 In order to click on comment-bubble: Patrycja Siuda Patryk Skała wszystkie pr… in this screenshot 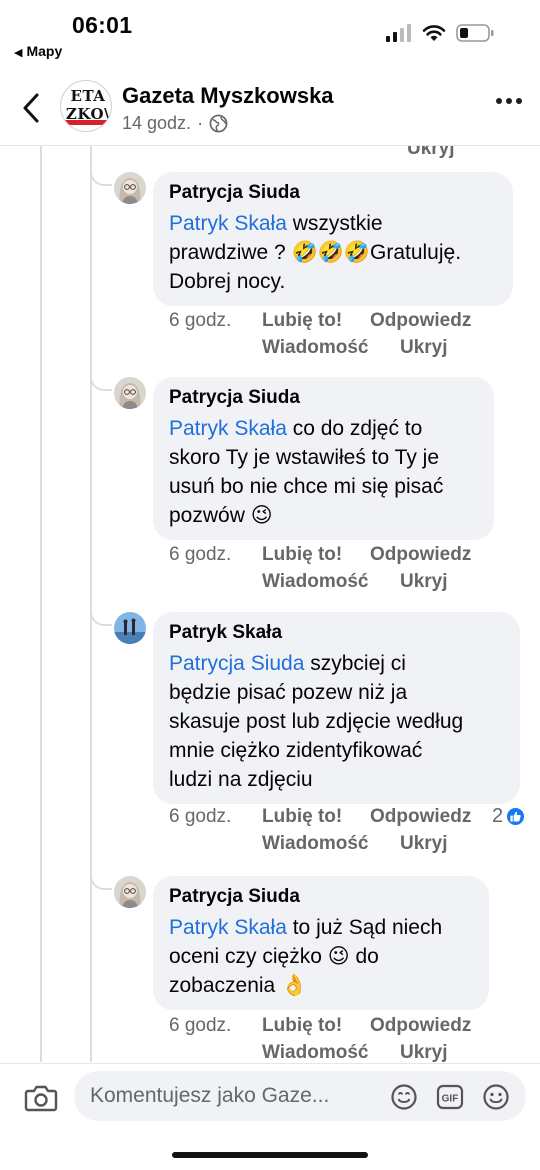, I will do `click(333, 239)`.